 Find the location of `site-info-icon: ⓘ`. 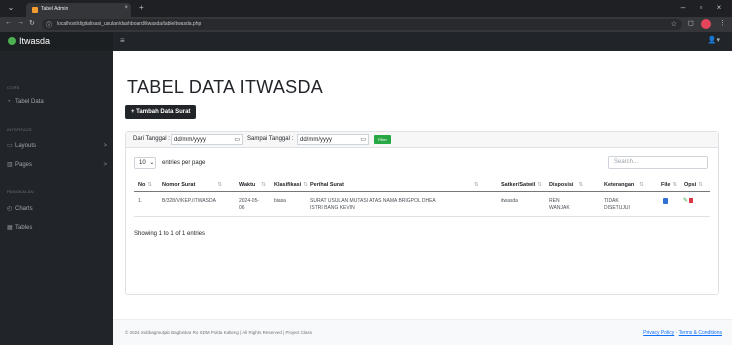

site-info-icon: ⓘ is located at coordinates (49, 24).